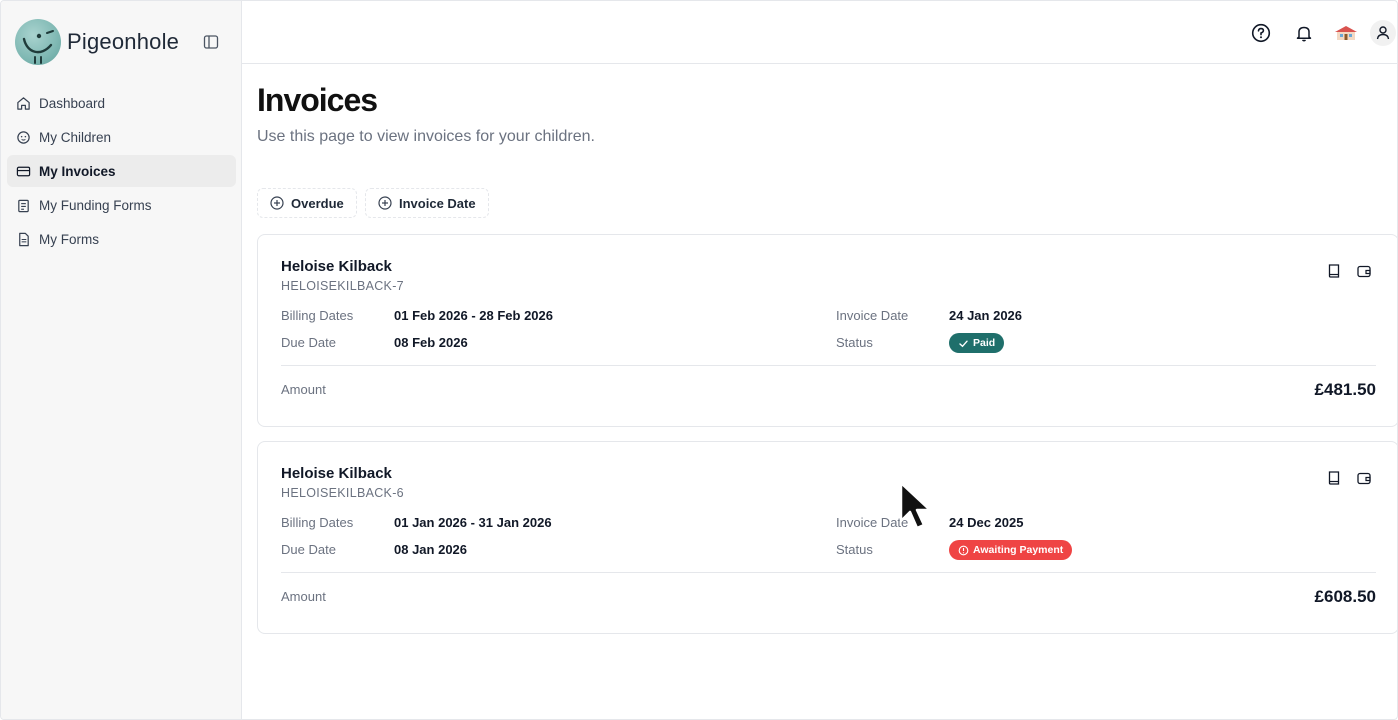 This screenshot has height=720, width=1398. What do you see at coordinates (1304, 33) in the screenshot?
I see `bell-icon` at bounding box center [1304, 33].